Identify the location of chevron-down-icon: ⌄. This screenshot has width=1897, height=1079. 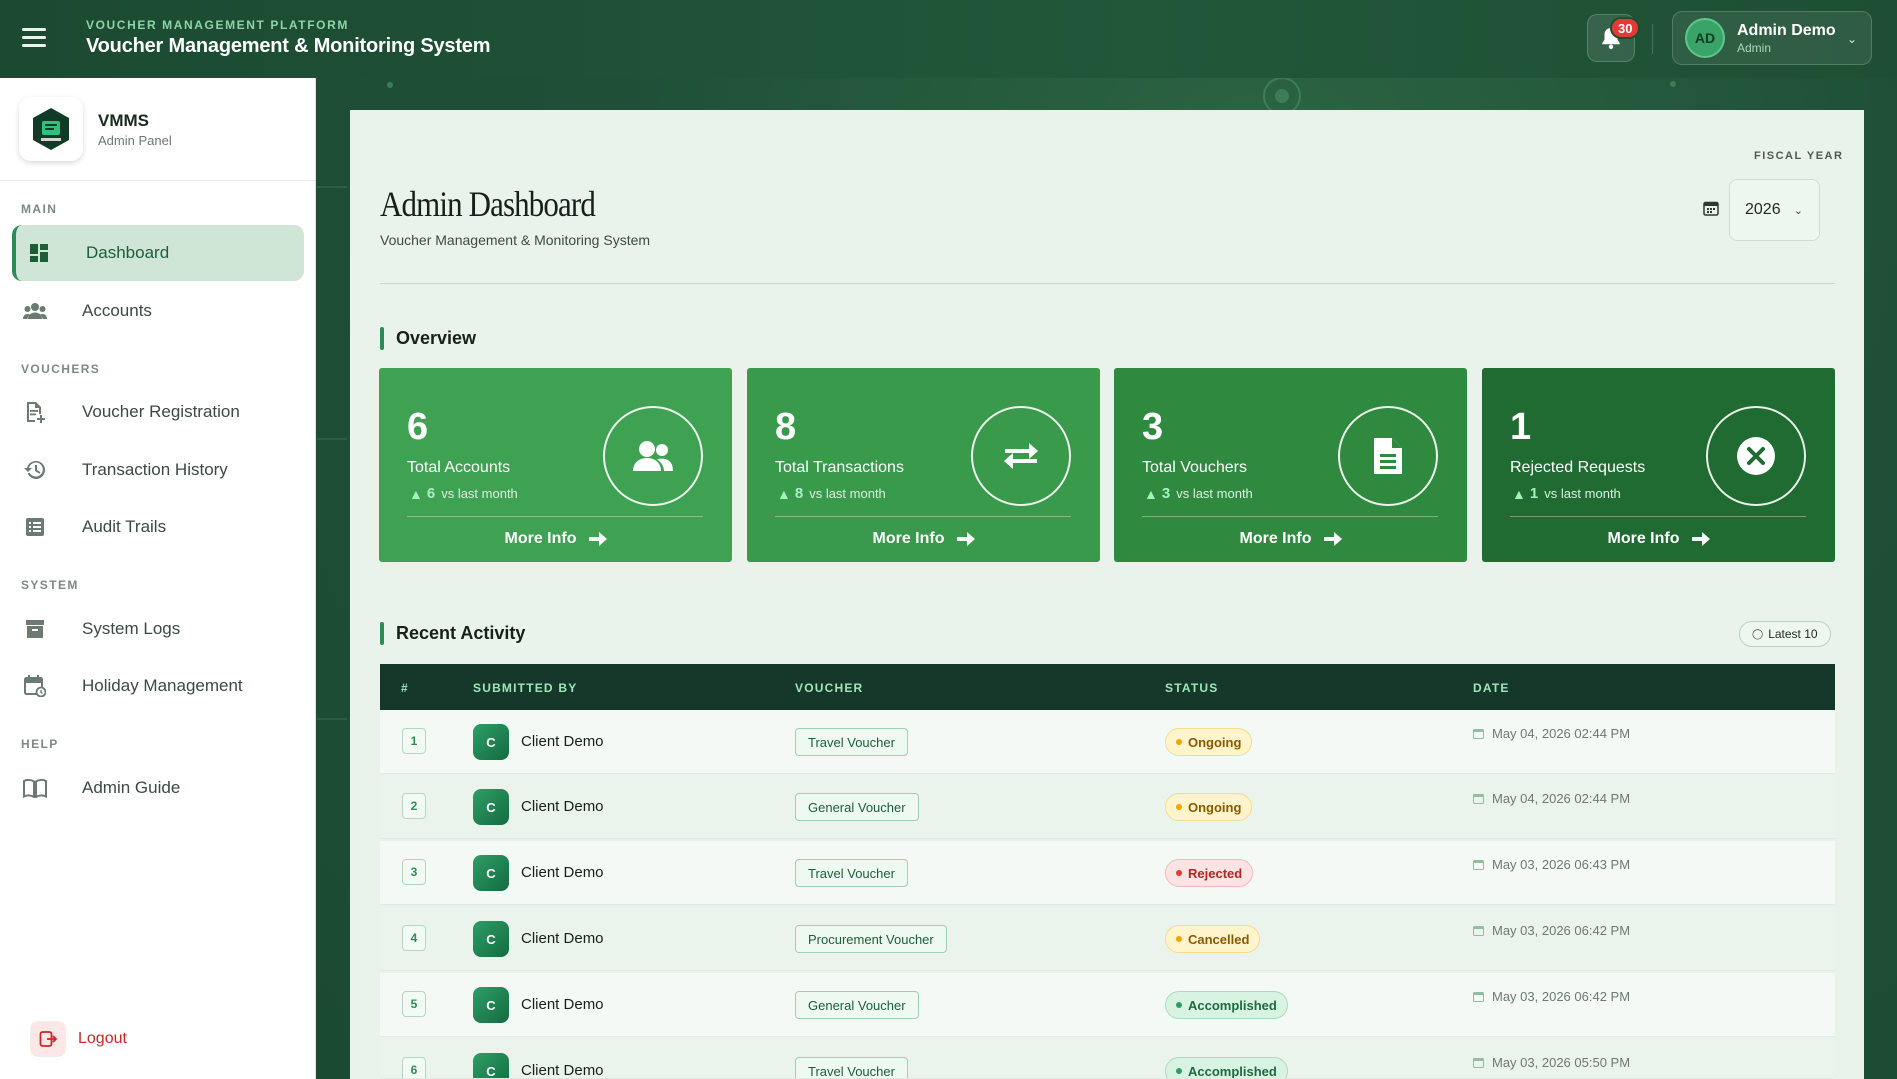
(1798, 211).